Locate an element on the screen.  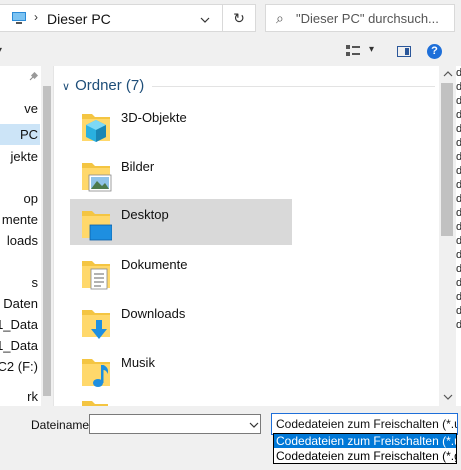
view-dropdown-icon: ▾ is located at coordinates (371, 49).